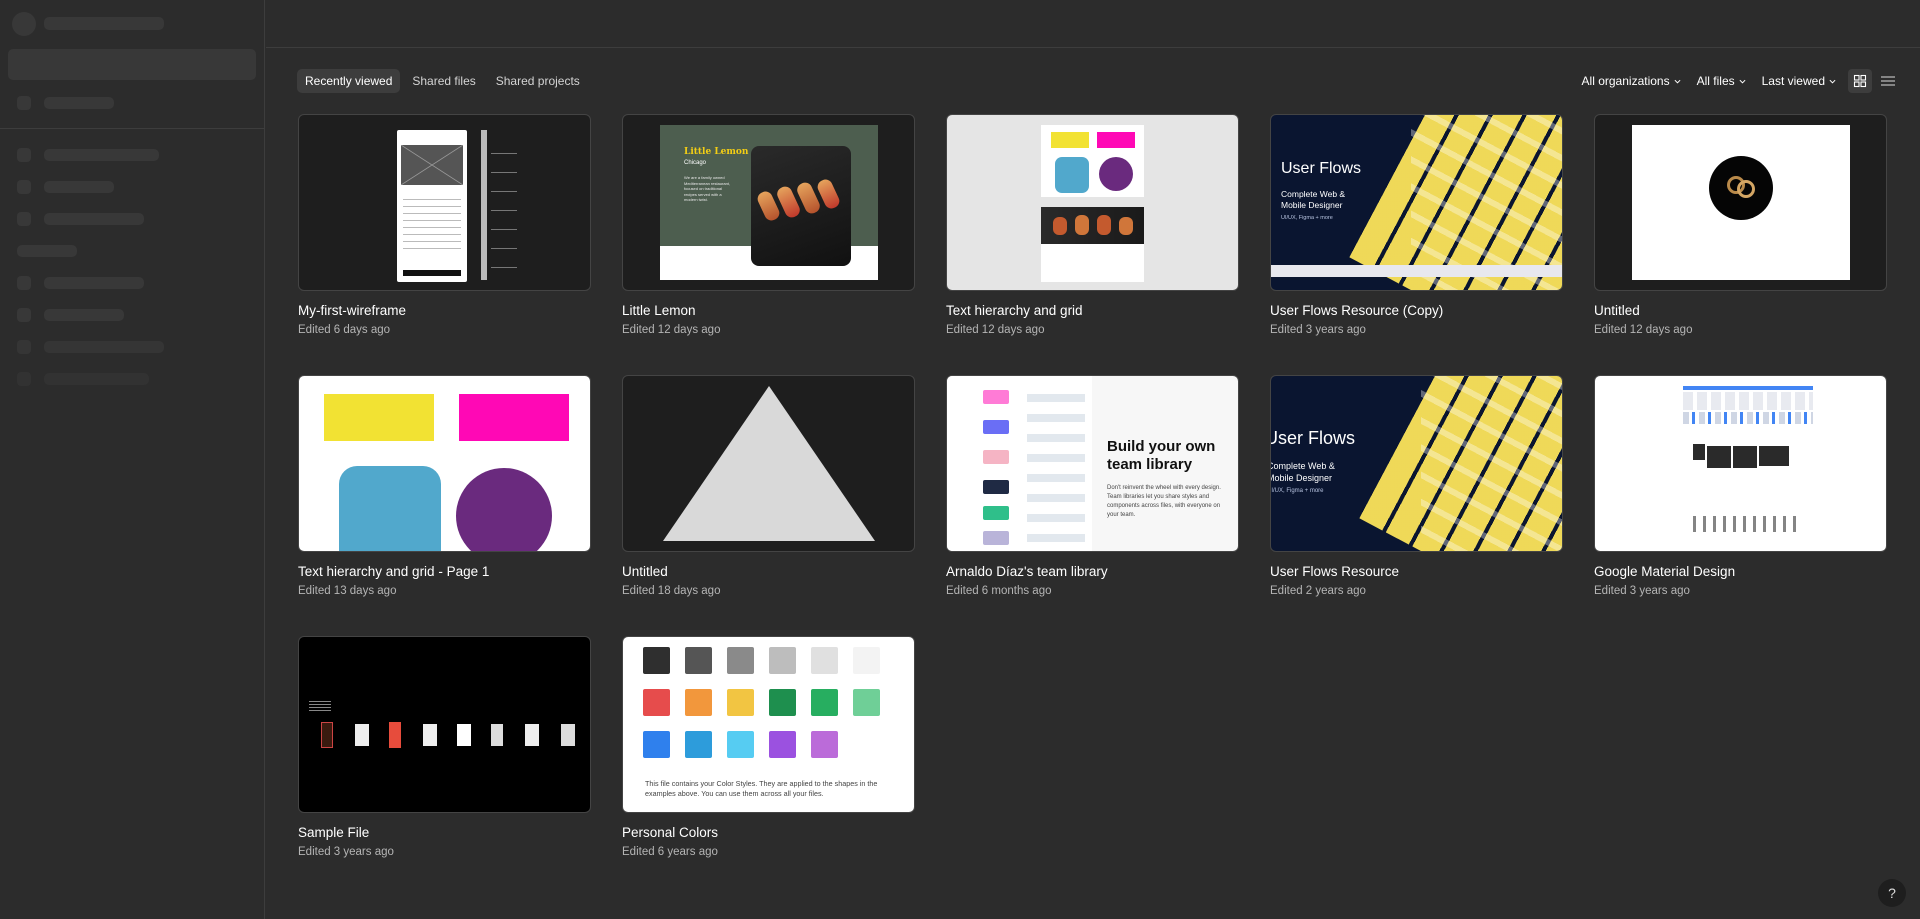  I want to click on library-components, so click(1019, 463).